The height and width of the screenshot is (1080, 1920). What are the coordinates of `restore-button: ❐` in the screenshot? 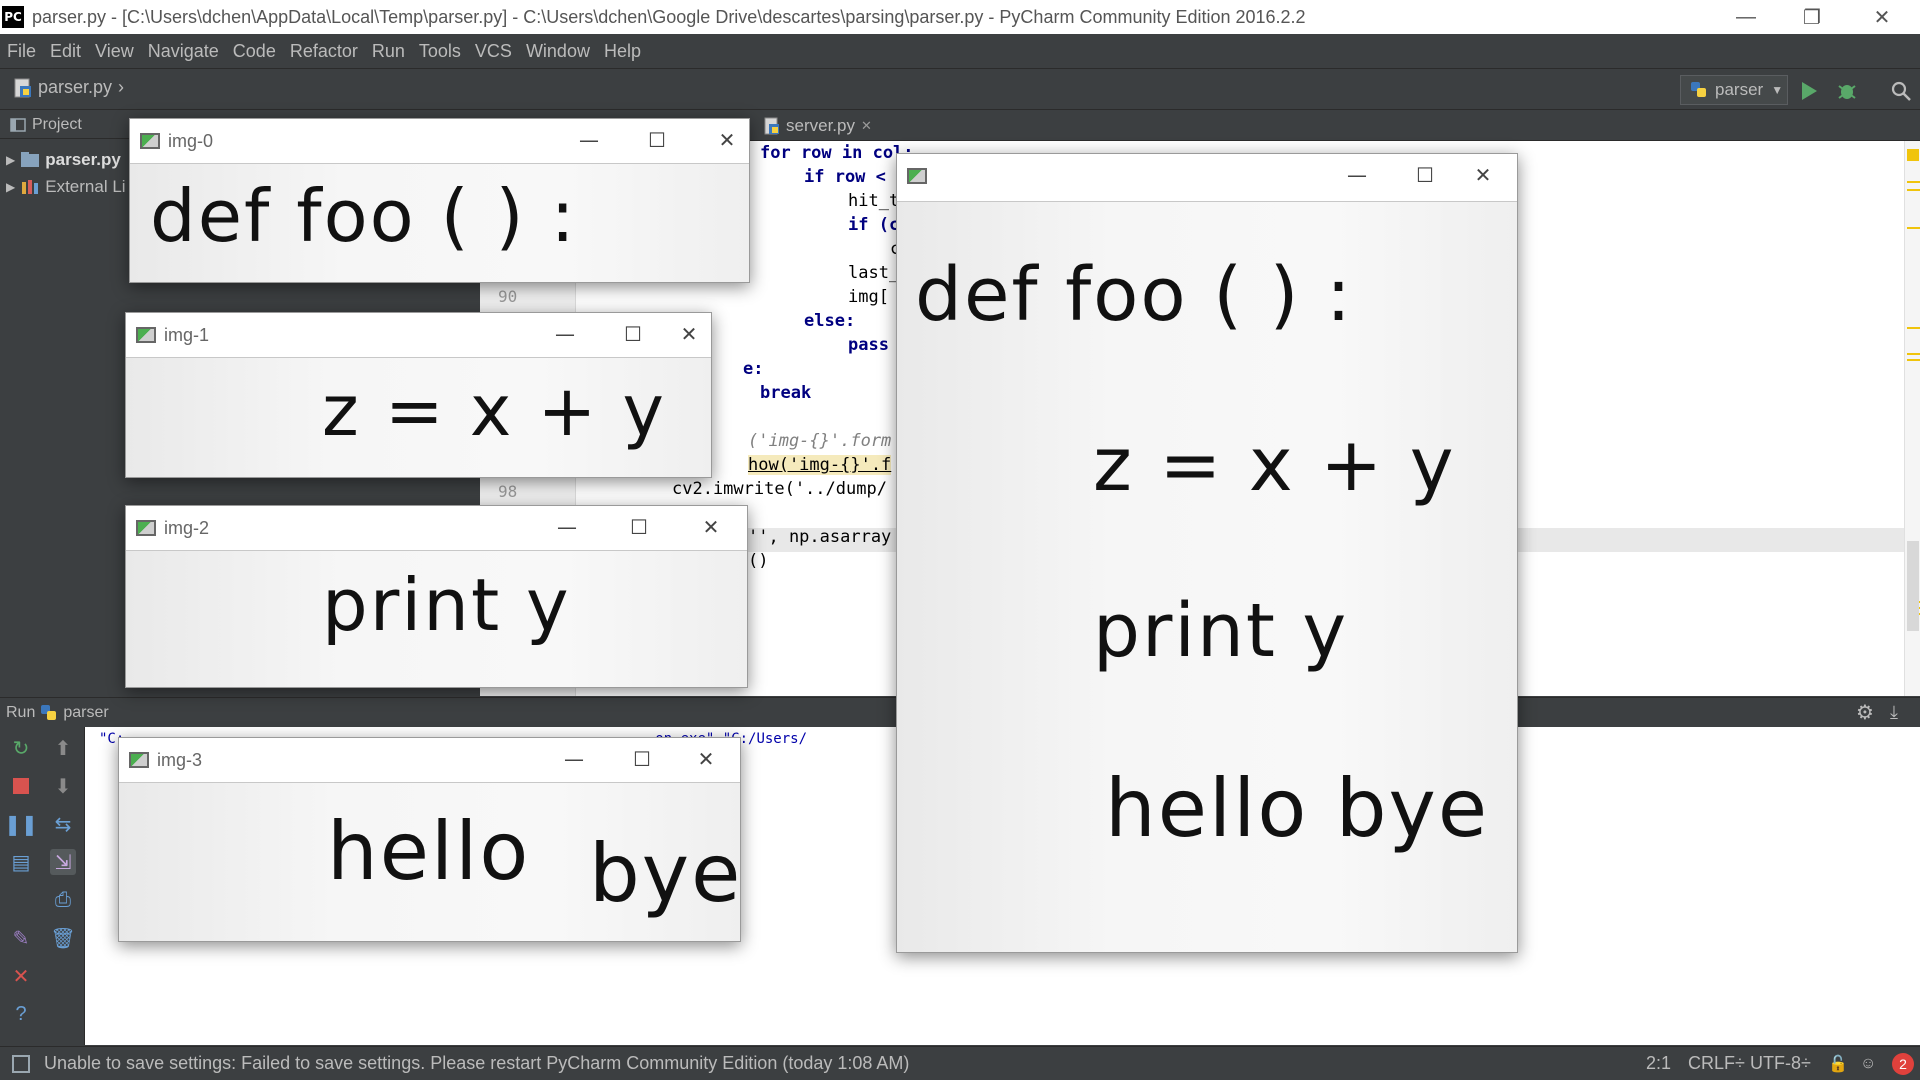 It's located at (1812, 17).